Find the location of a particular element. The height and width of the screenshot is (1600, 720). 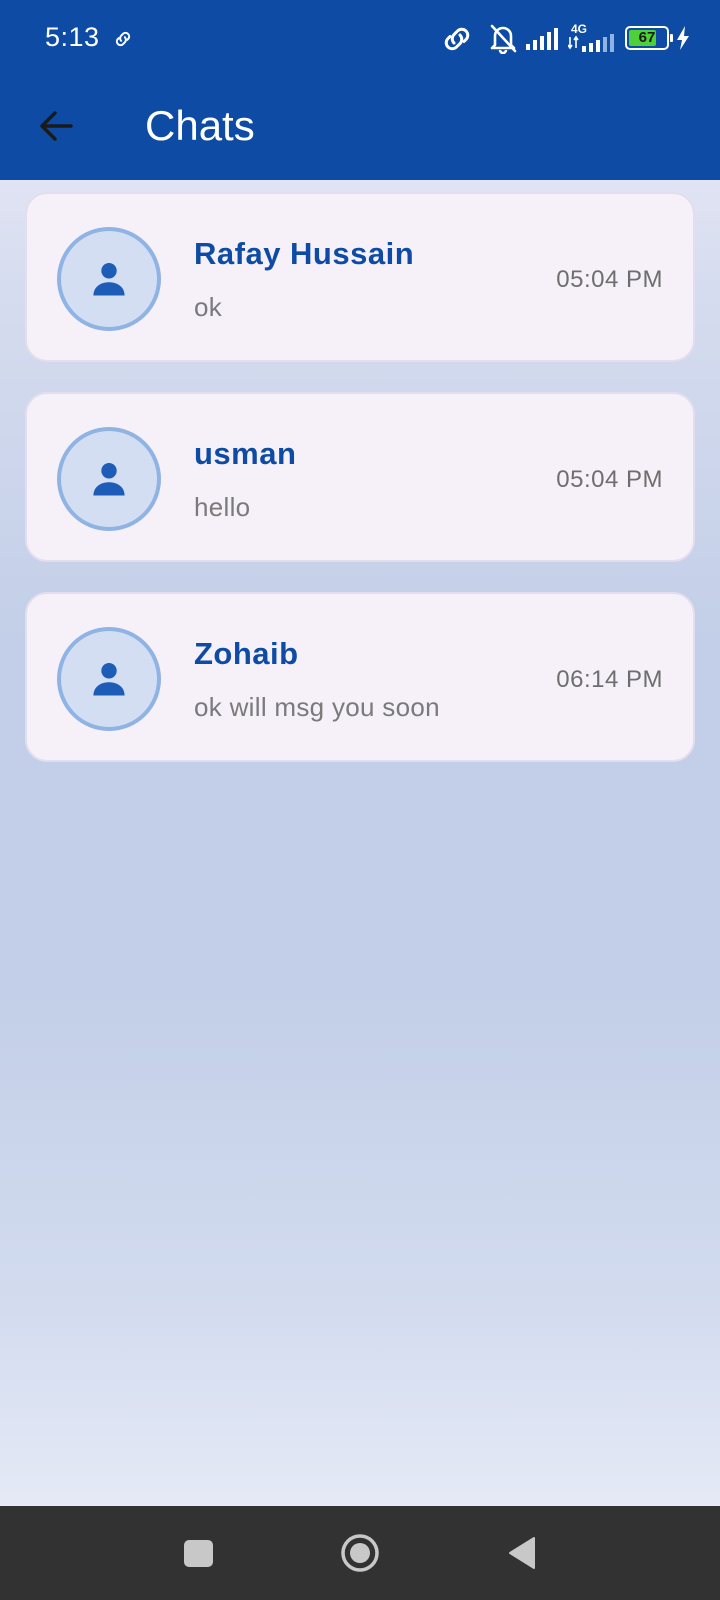

home-button is located at coordinates (360, 1553).